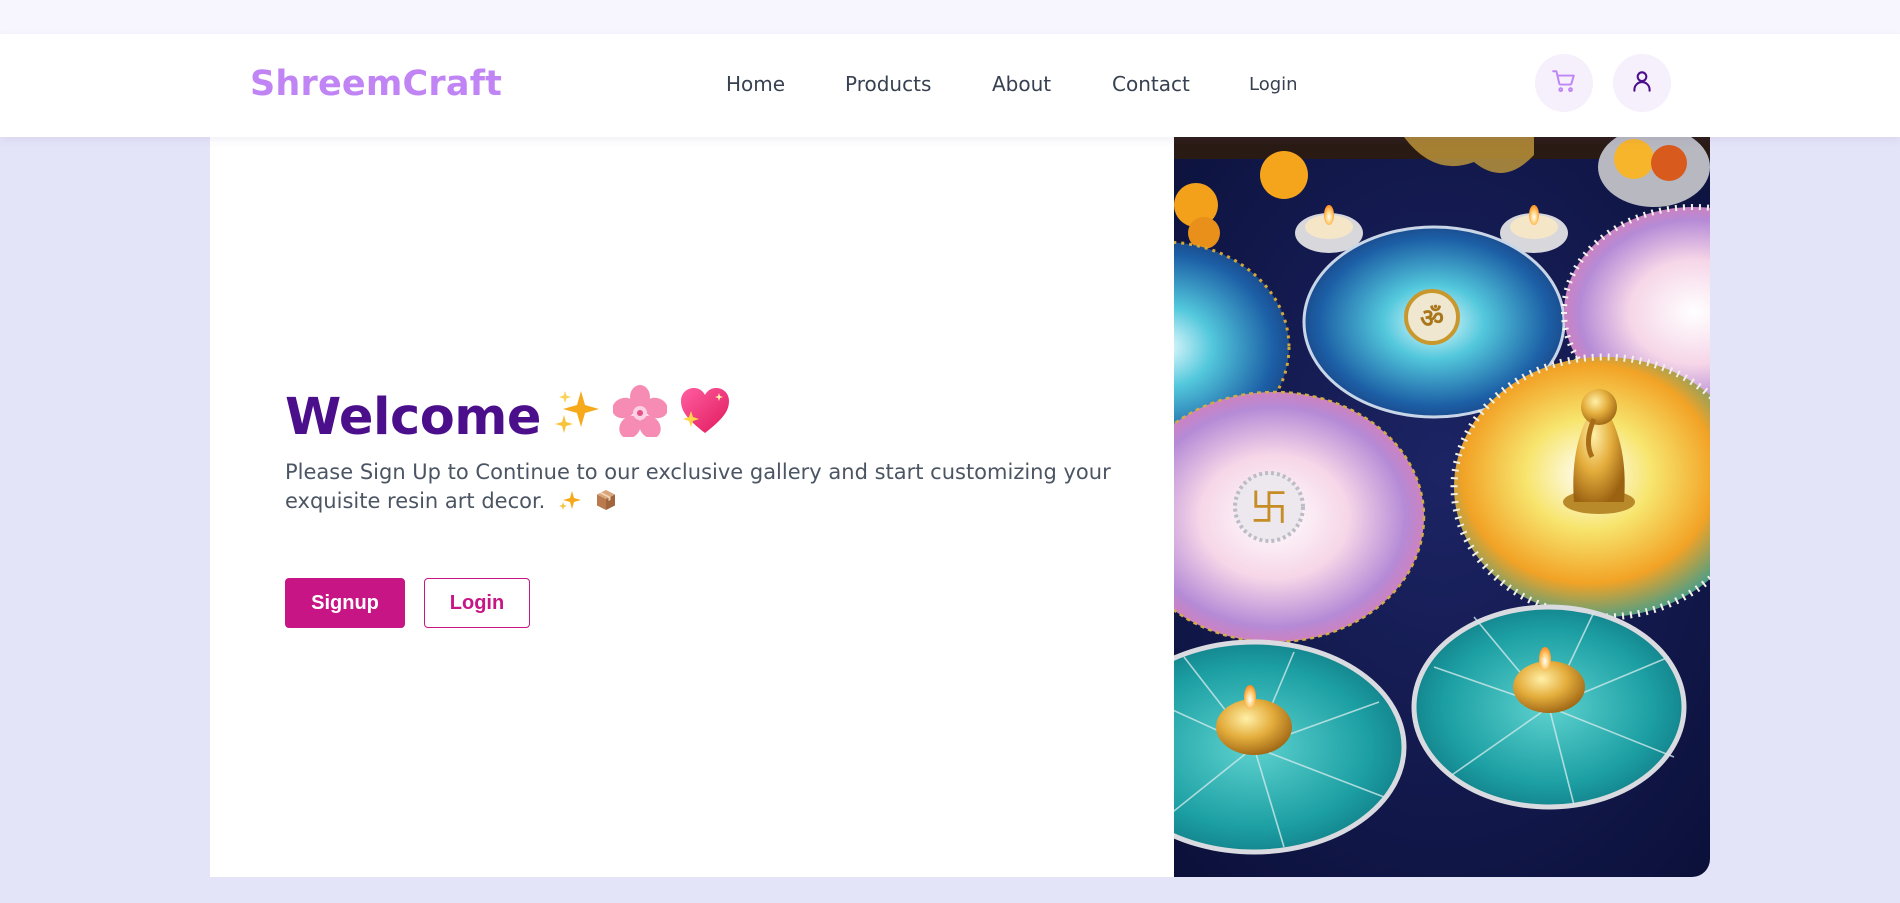 This screenshot has height=903, width=1900. What do you see at coordinates (345, 603) in the screenshot?
I see `signup-button: Signup` at bounding box center [345, 603].